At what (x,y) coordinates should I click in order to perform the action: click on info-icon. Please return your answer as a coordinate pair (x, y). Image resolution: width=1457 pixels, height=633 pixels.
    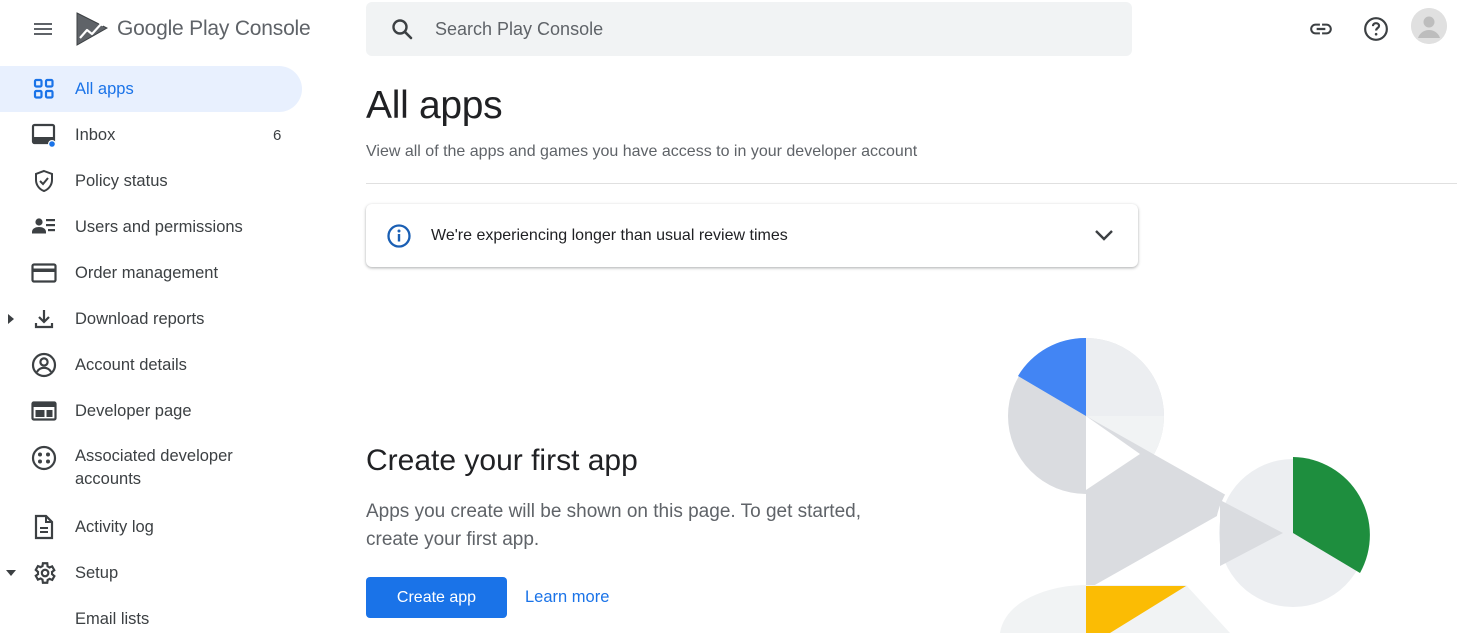
    Looking at the image, I should click on (399, 236).